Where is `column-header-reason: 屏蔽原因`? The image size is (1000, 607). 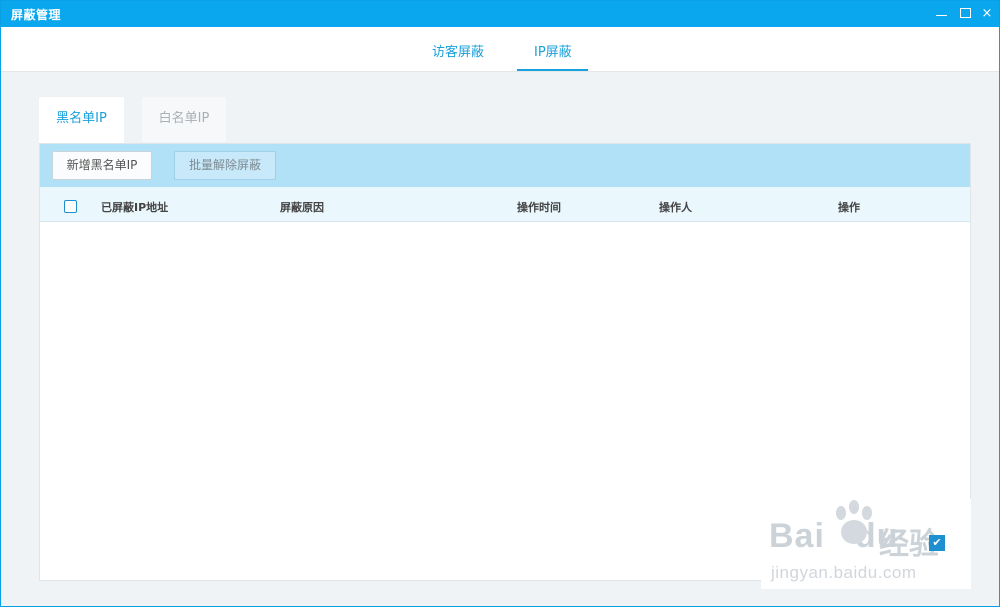 column-header-reason: 屏蔽原因 is located at coordinates (302, 207).